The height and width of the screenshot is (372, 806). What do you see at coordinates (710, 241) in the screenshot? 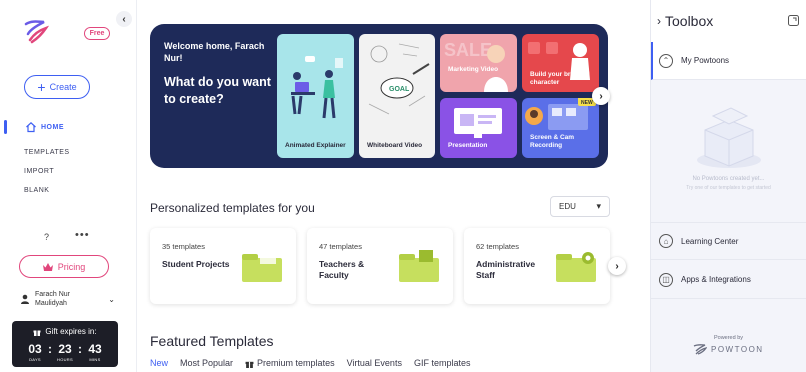
I see `learning-center-label: Learning Center` at bounding box center [710, 241].